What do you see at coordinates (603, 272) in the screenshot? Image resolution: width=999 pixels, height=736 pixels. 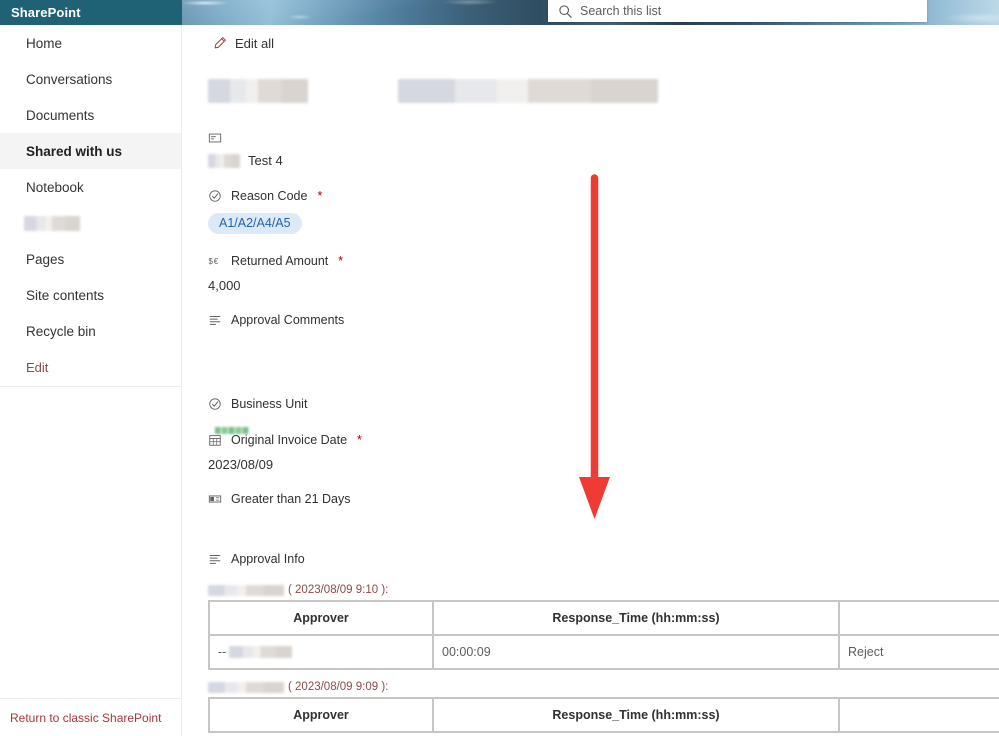 I see `field-returned-amount: $ € Returned Amount * 4,000` at bounding box center [603, 272].